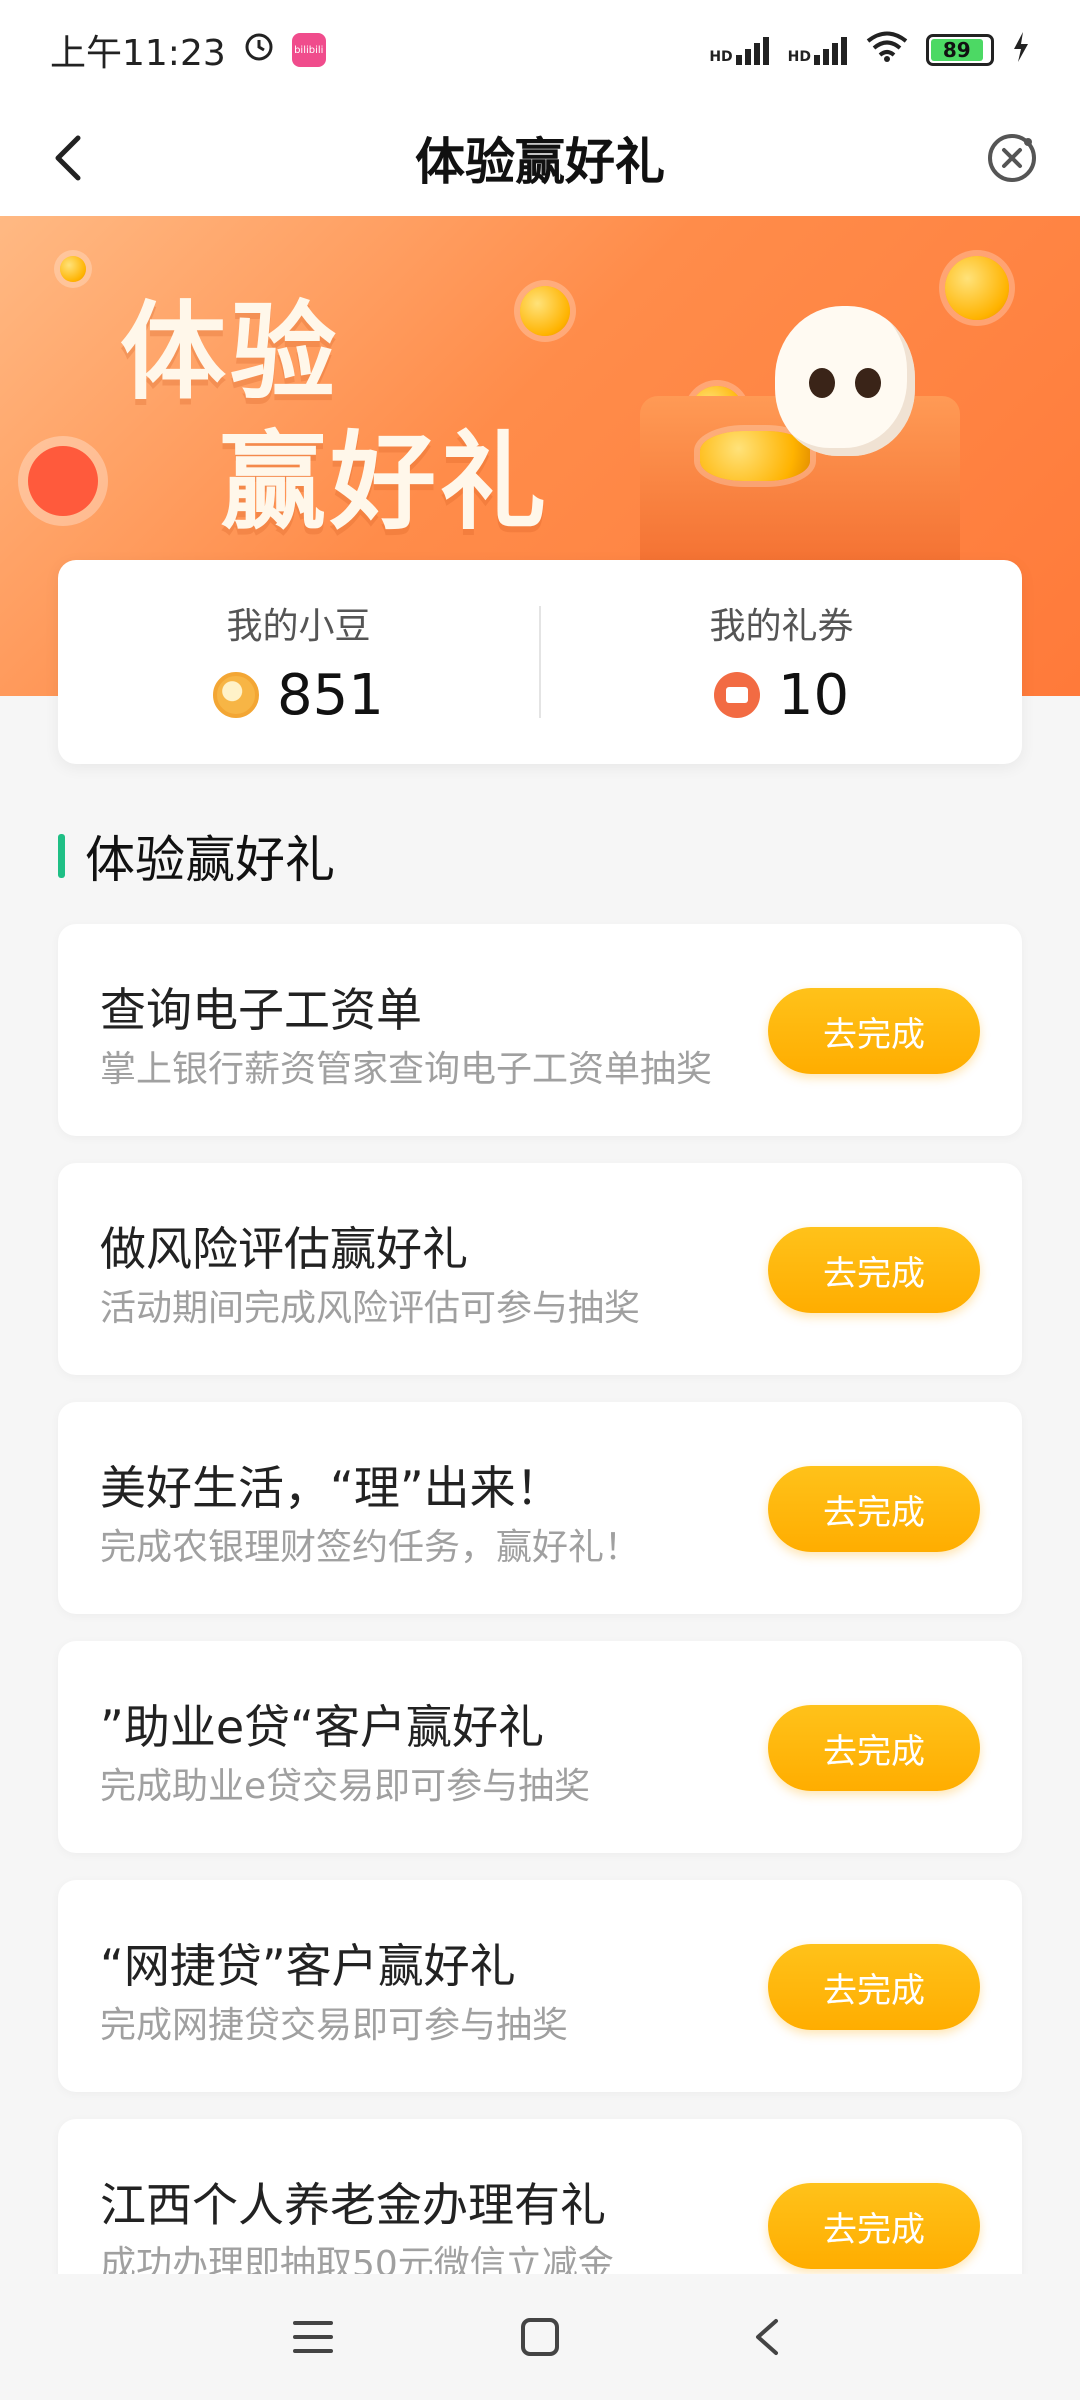 The height and width of the screenshot is (2400, 1080). Describe the element at coordinates (313, 2337) in the screenshot. I see `menu-icon` at that location.